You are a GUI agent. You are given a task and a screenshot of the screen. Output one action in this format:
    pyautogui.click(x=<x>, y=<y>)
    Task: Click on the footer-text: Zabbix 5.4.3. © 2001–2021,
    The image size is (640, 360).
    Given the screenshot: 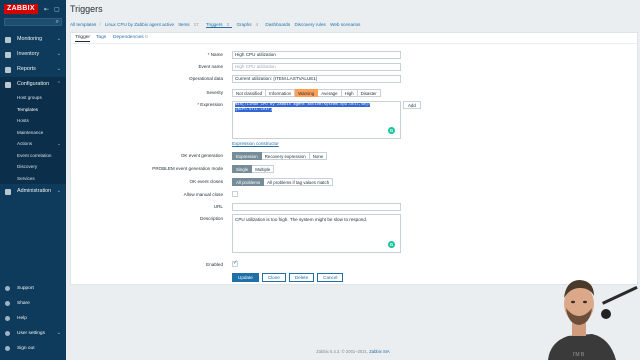 What is the action you would take?
    pyautogui.click(x=342, y=351)
    